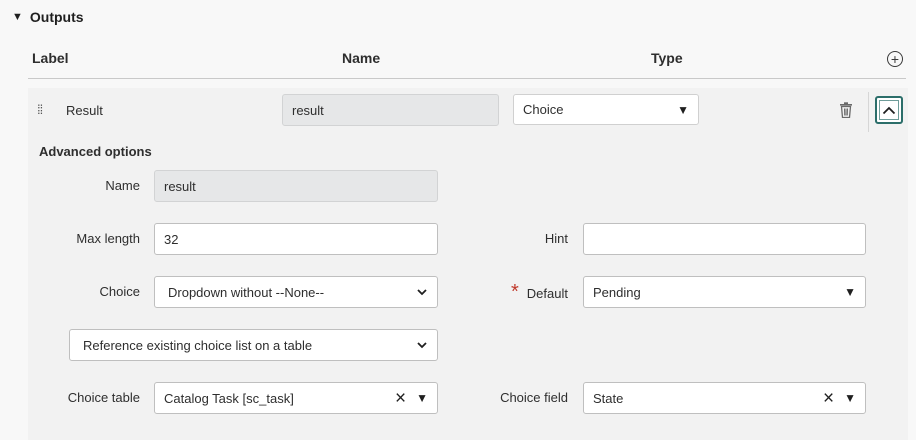 The height and width of the screenshot is (440, 916). Describe the element at coordinates (296, 186) in the screenshot. I see `name-field: result` at that location.